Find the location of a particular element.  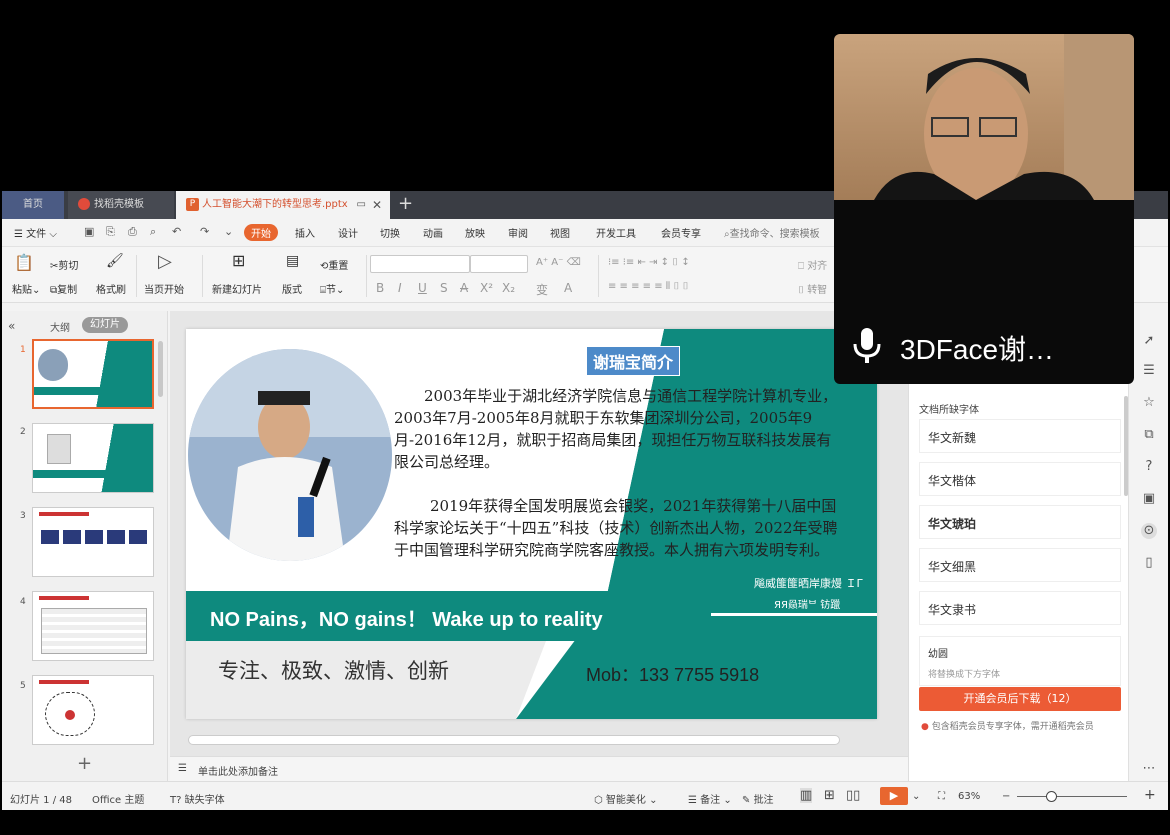

motto-text: 专注、极致、激情、创新 is located at coordinates (333, 670).